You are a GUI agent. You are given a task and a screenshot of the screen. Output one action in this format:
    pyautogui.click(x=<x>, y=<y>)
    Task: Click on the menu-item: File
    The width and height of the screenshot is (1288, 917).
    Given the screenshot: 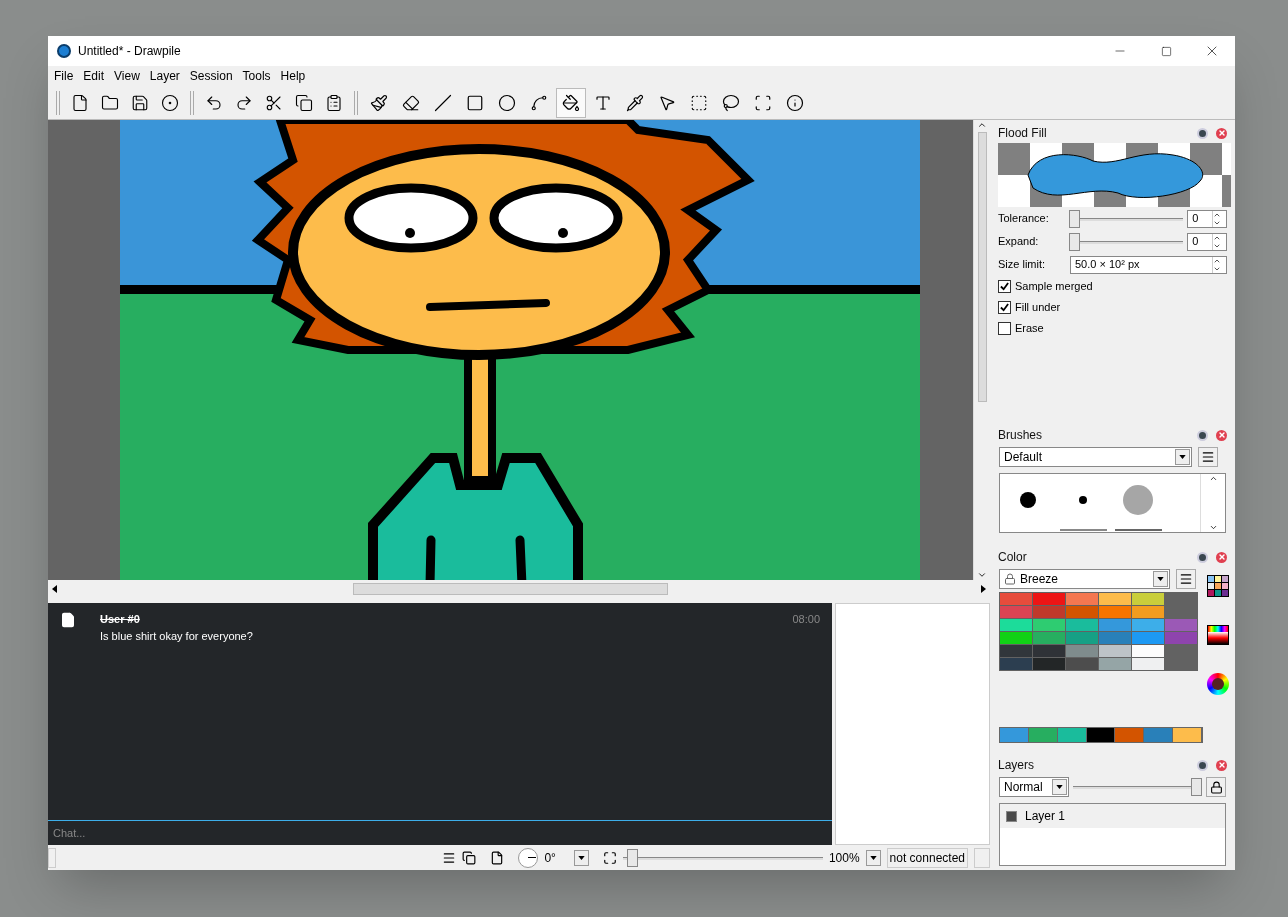 What is the action you would take?
    pyautogui.click(x=64, y=76)
    